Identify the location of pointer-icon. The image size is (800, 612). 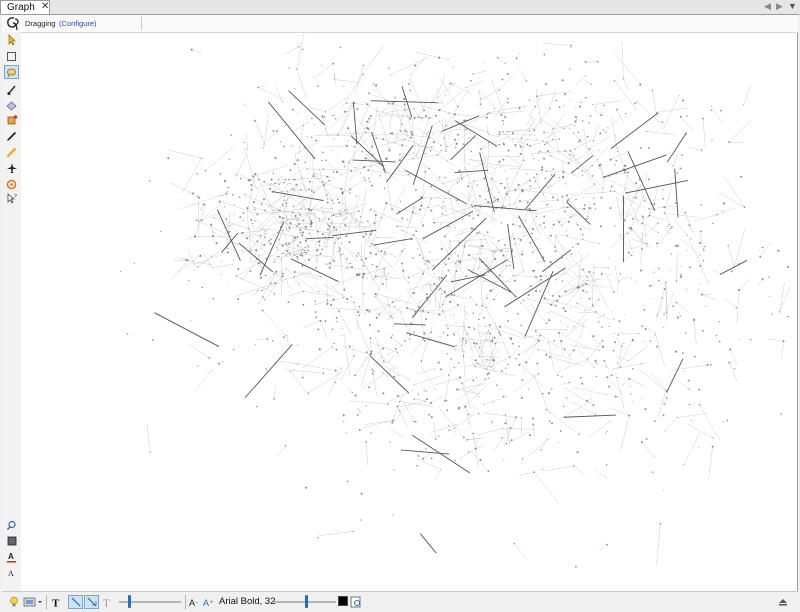
(11, 40).